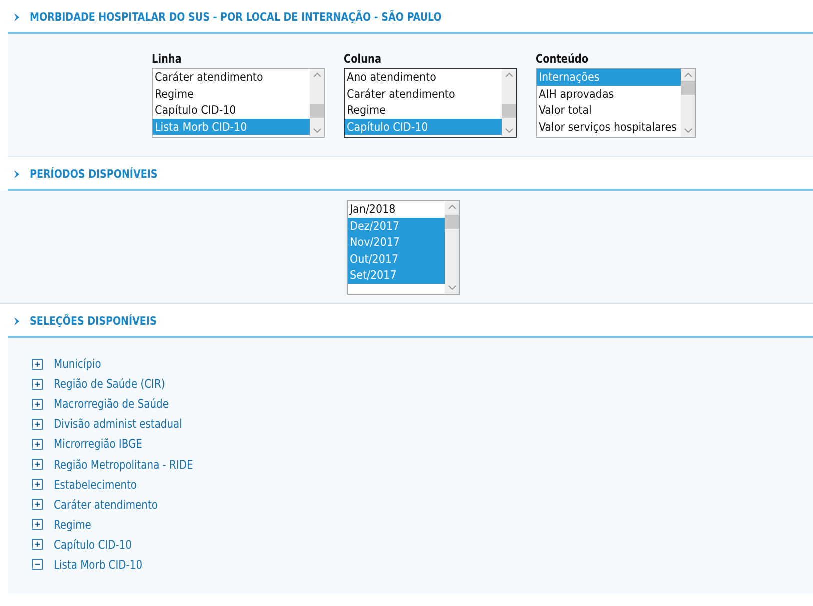  What do you see at coordinates (609, 126) in the screenshot?
I see `list-option: Valor serviços hospitalares` at bounding box center [609, 126].